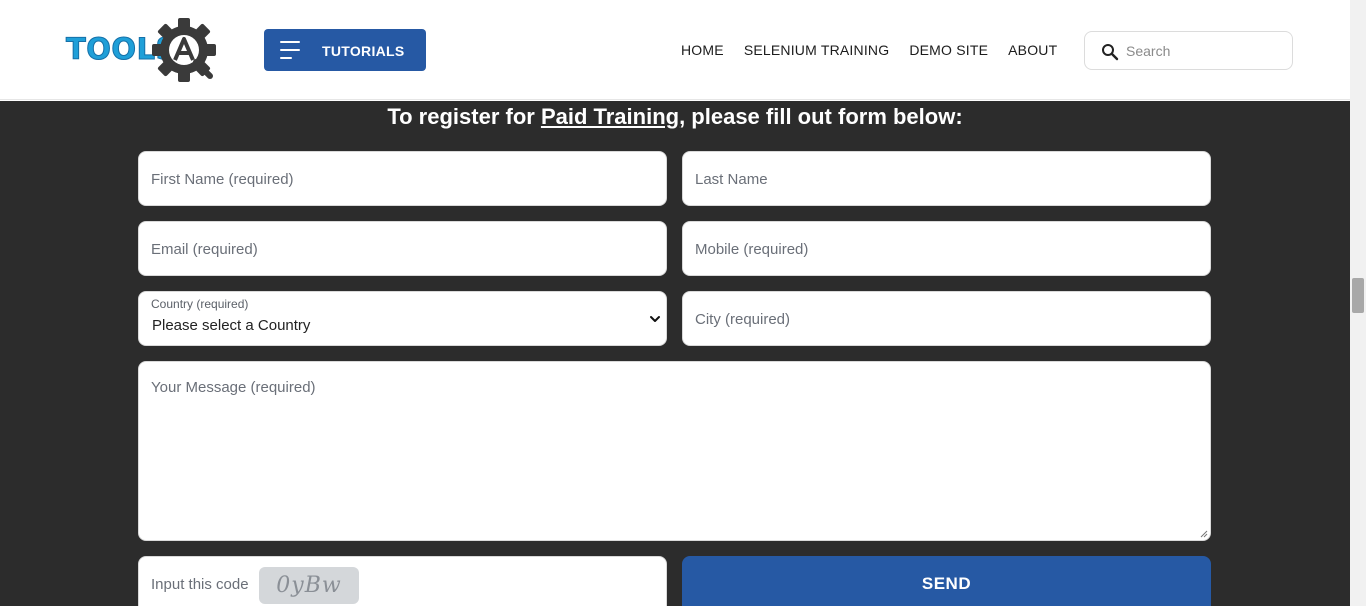 Image resolution: width=1366 pixels, height=606 pixels. I want to click on mobile-field, so click(946, 248).